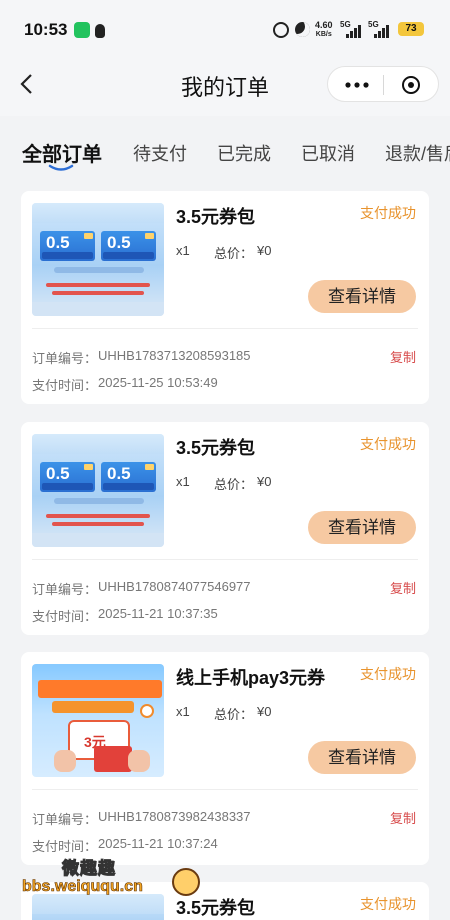  What do you see at coordinates (411, 85) in the screenshot?
I see `close-icon` at bounding box center [411, 85].